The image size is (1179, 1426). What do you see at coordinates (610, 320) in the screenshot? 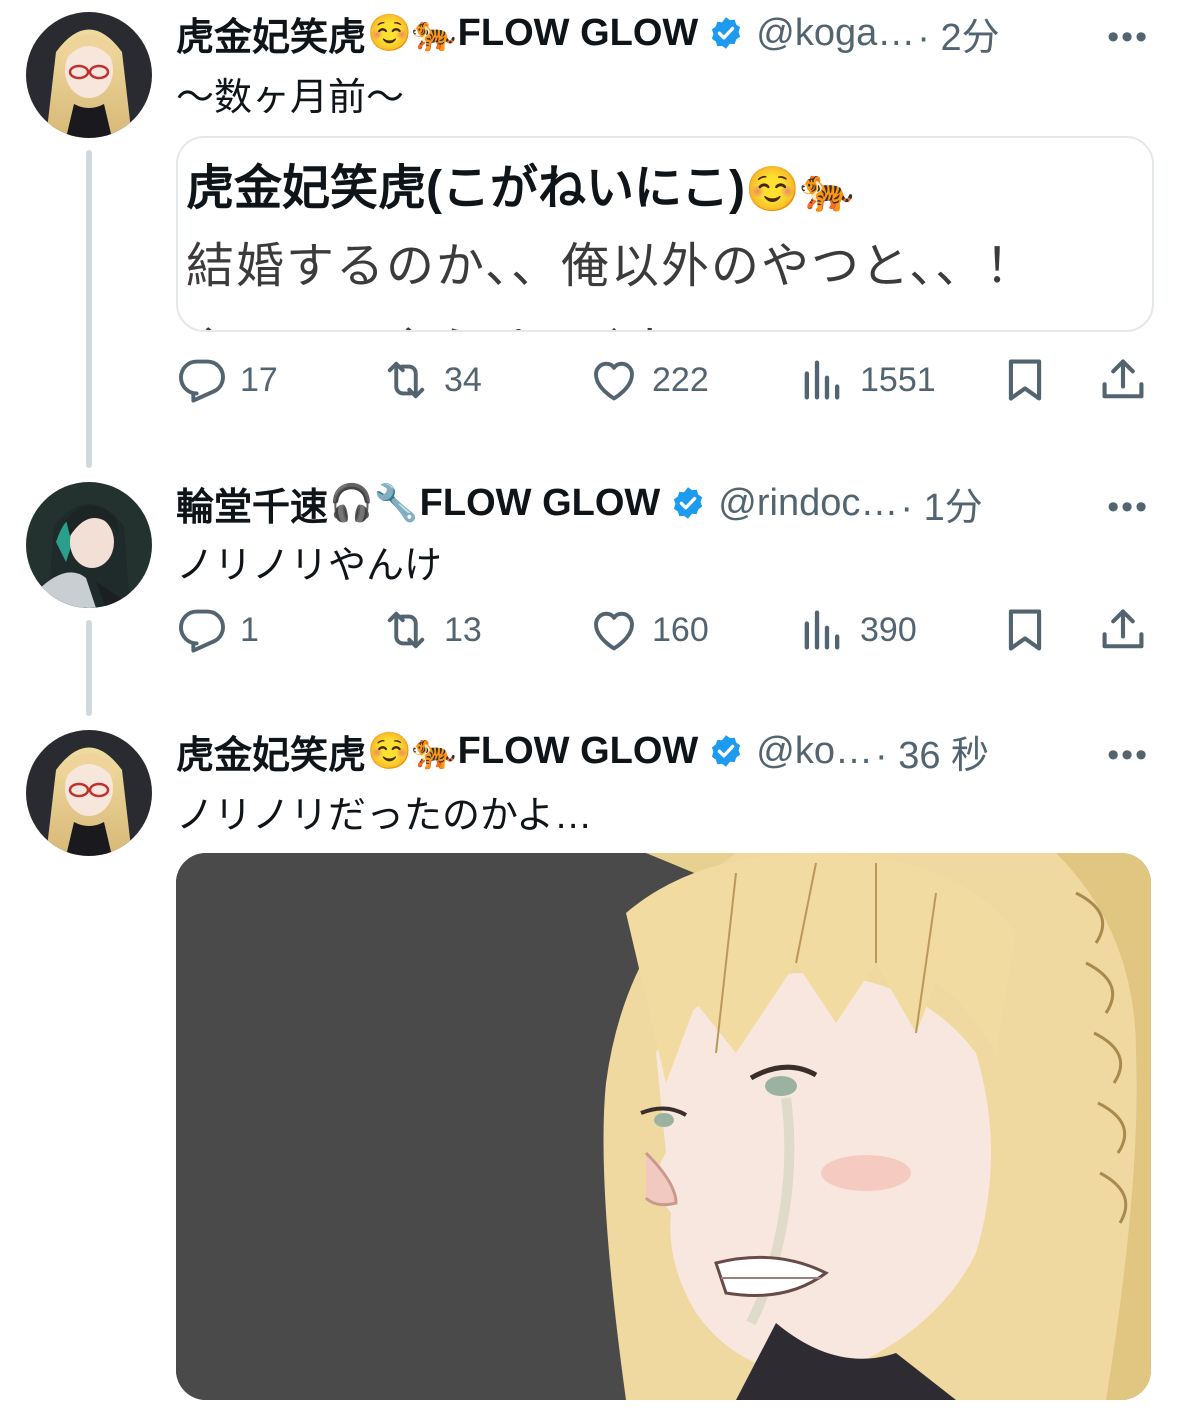
I see `quoted-text-line-2: やる！！やらせてくれ！！！` at bounding box center [610, 320].